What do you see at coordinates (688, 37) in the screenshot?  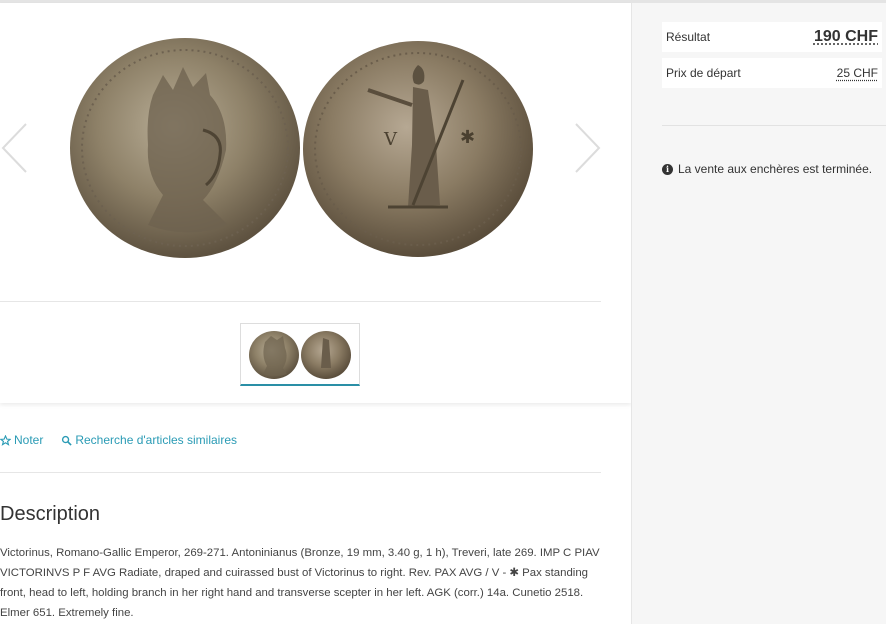 I see `result-label: Résultat` at bounding box center [688, 37].